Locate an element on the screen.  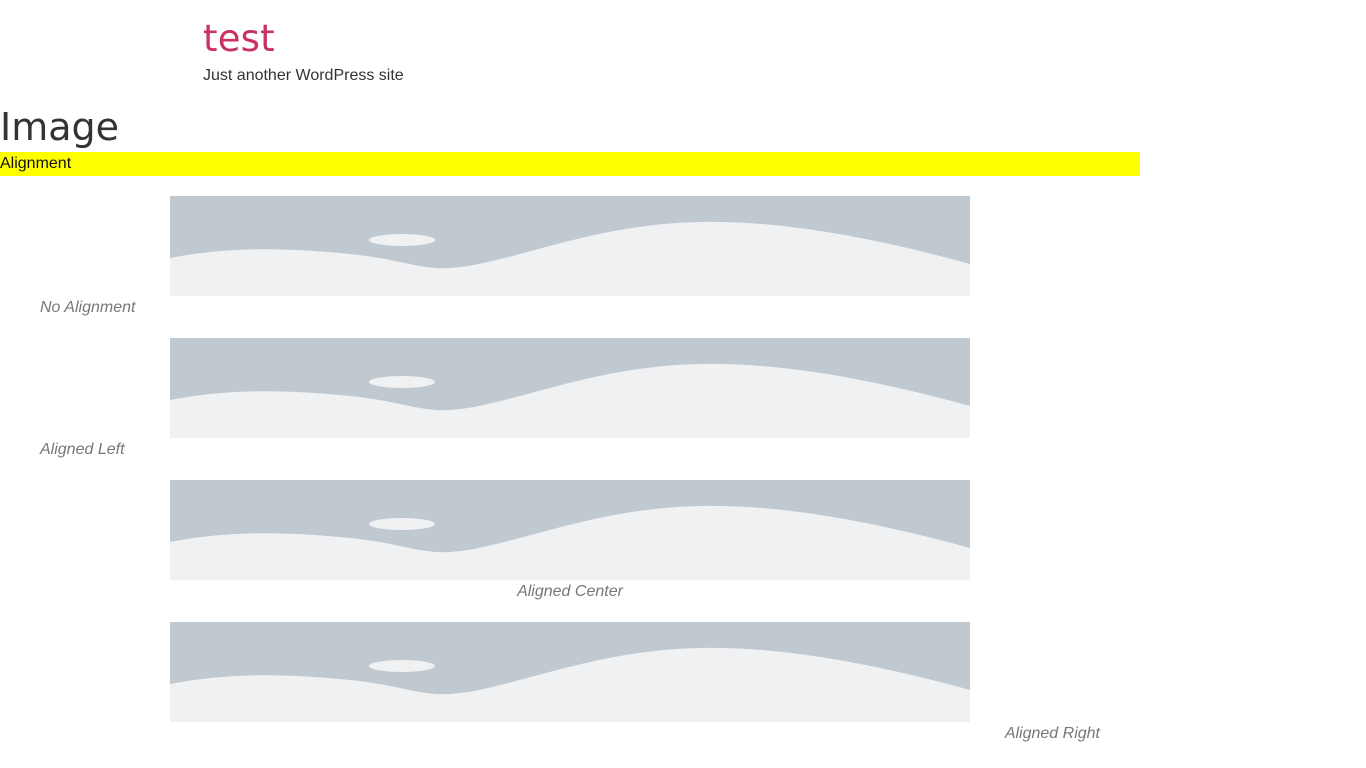
figure-caption: Aligned Right is located at coordinates (1052, 733).